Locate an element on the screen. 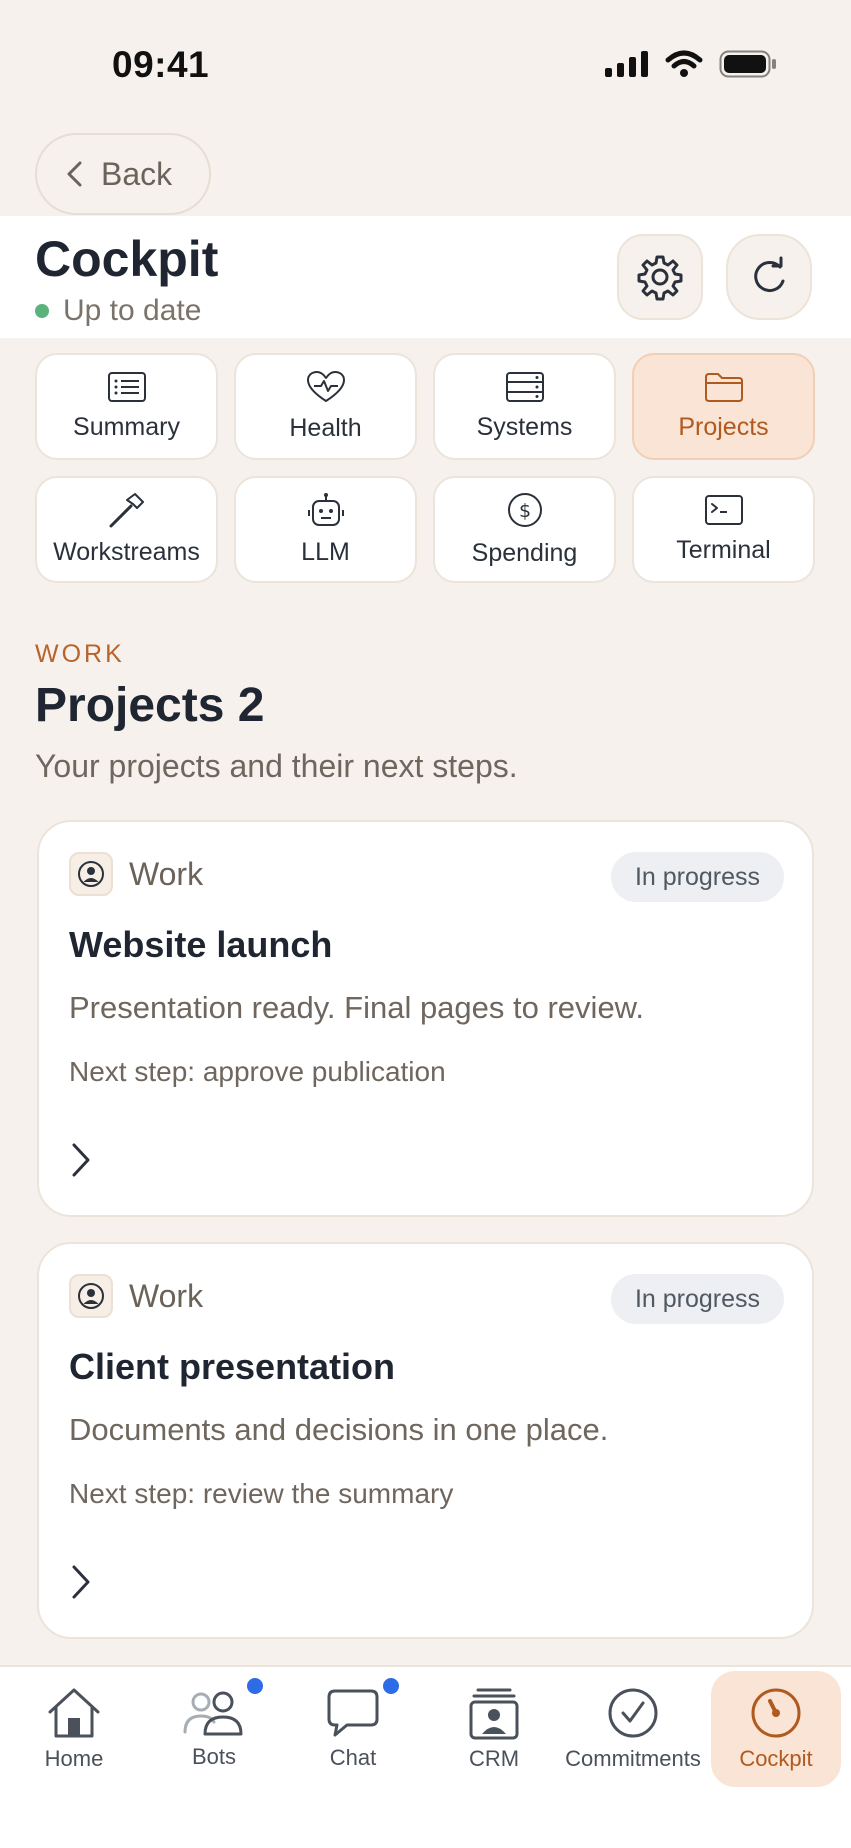 Image resolution: width=851 pixels, height=1848 pixels. nav-label: CRM is located at coordinates (494, 1758).